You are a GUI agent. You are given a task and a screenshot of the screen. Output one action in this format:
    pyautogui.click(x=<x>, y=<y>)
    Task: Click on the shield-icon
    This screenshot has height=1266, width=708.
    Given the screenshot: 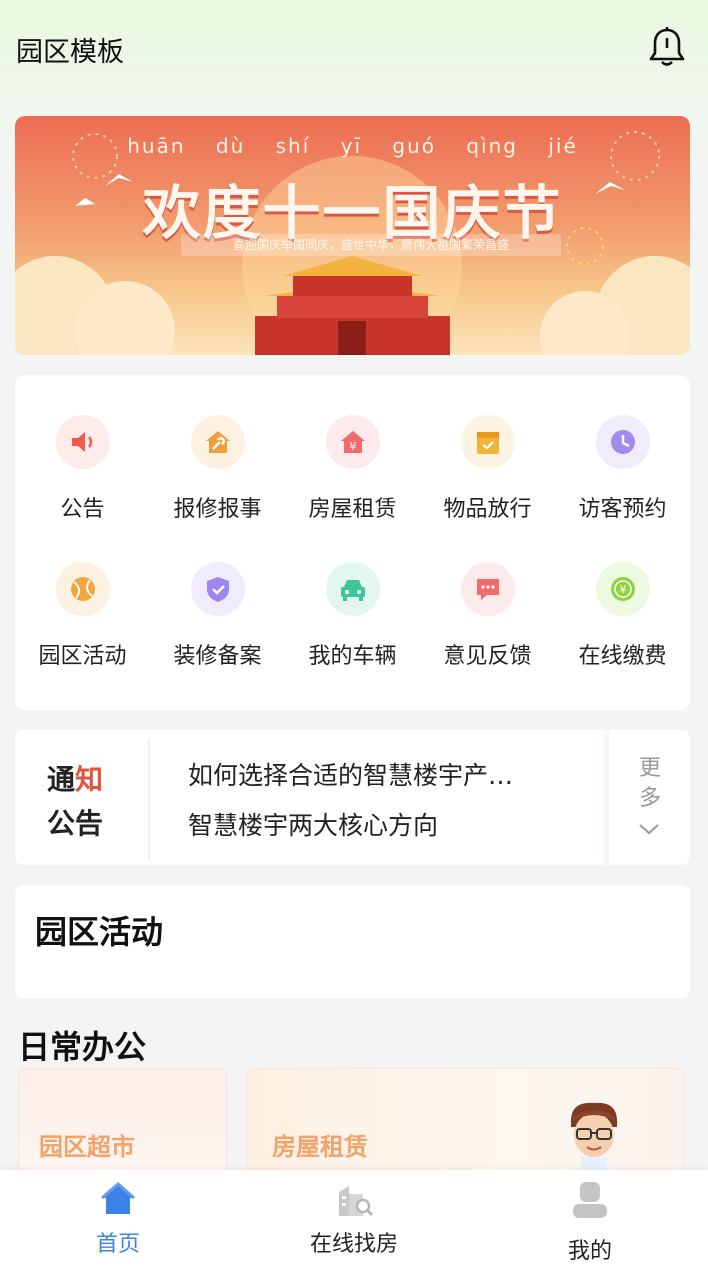 What is the action you would take?
    pyautogui.click(x=218, y=589)
    